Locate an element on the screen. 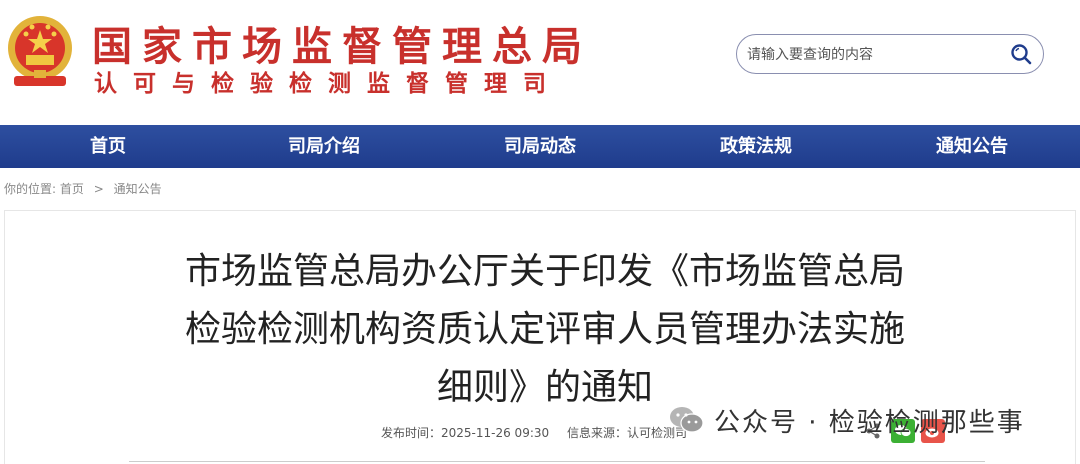 The image size is (1080, 464). article-title-line: 市场监管总局办公厅关于印发《市场监管总局 is located at coordinates (544, 271).